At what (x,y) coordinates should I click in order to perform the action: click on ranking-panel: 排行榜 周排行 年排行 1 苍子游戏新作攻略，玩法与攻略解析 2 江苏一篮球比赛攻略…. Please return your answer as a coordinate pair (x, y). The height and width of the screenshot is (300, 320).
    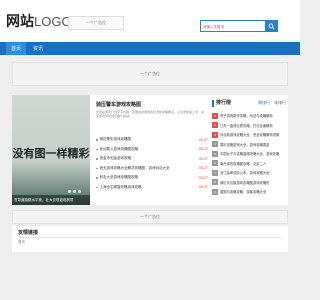
    Looking at the image, I should click on (250, 150).